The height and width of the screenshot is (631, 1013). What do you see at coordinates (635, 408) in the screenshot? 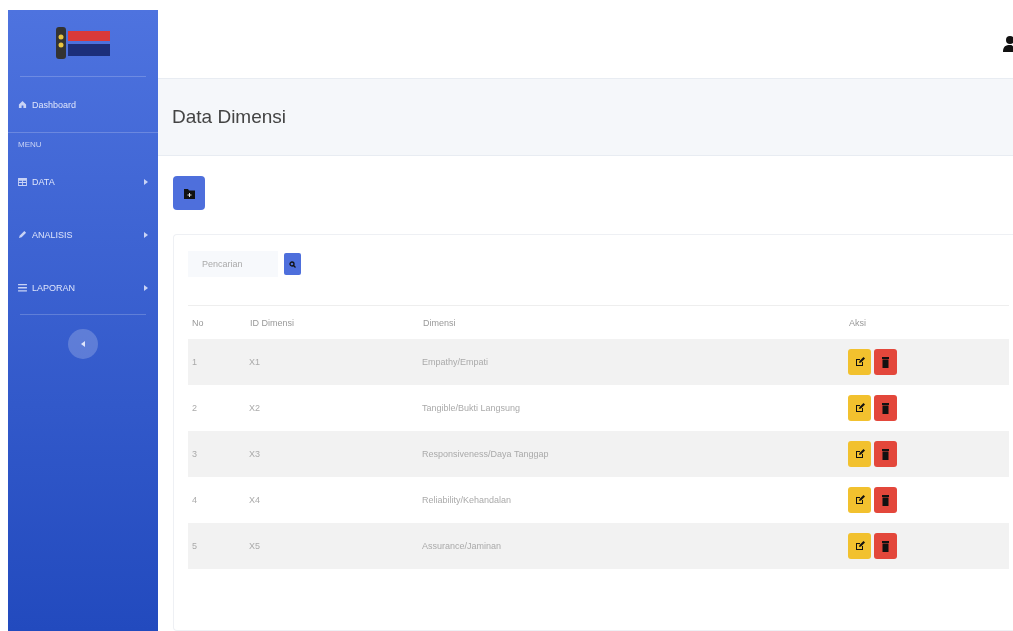
I see `table-cell: Tangible/Bukti Langsung` at bounding box center [635, 408].